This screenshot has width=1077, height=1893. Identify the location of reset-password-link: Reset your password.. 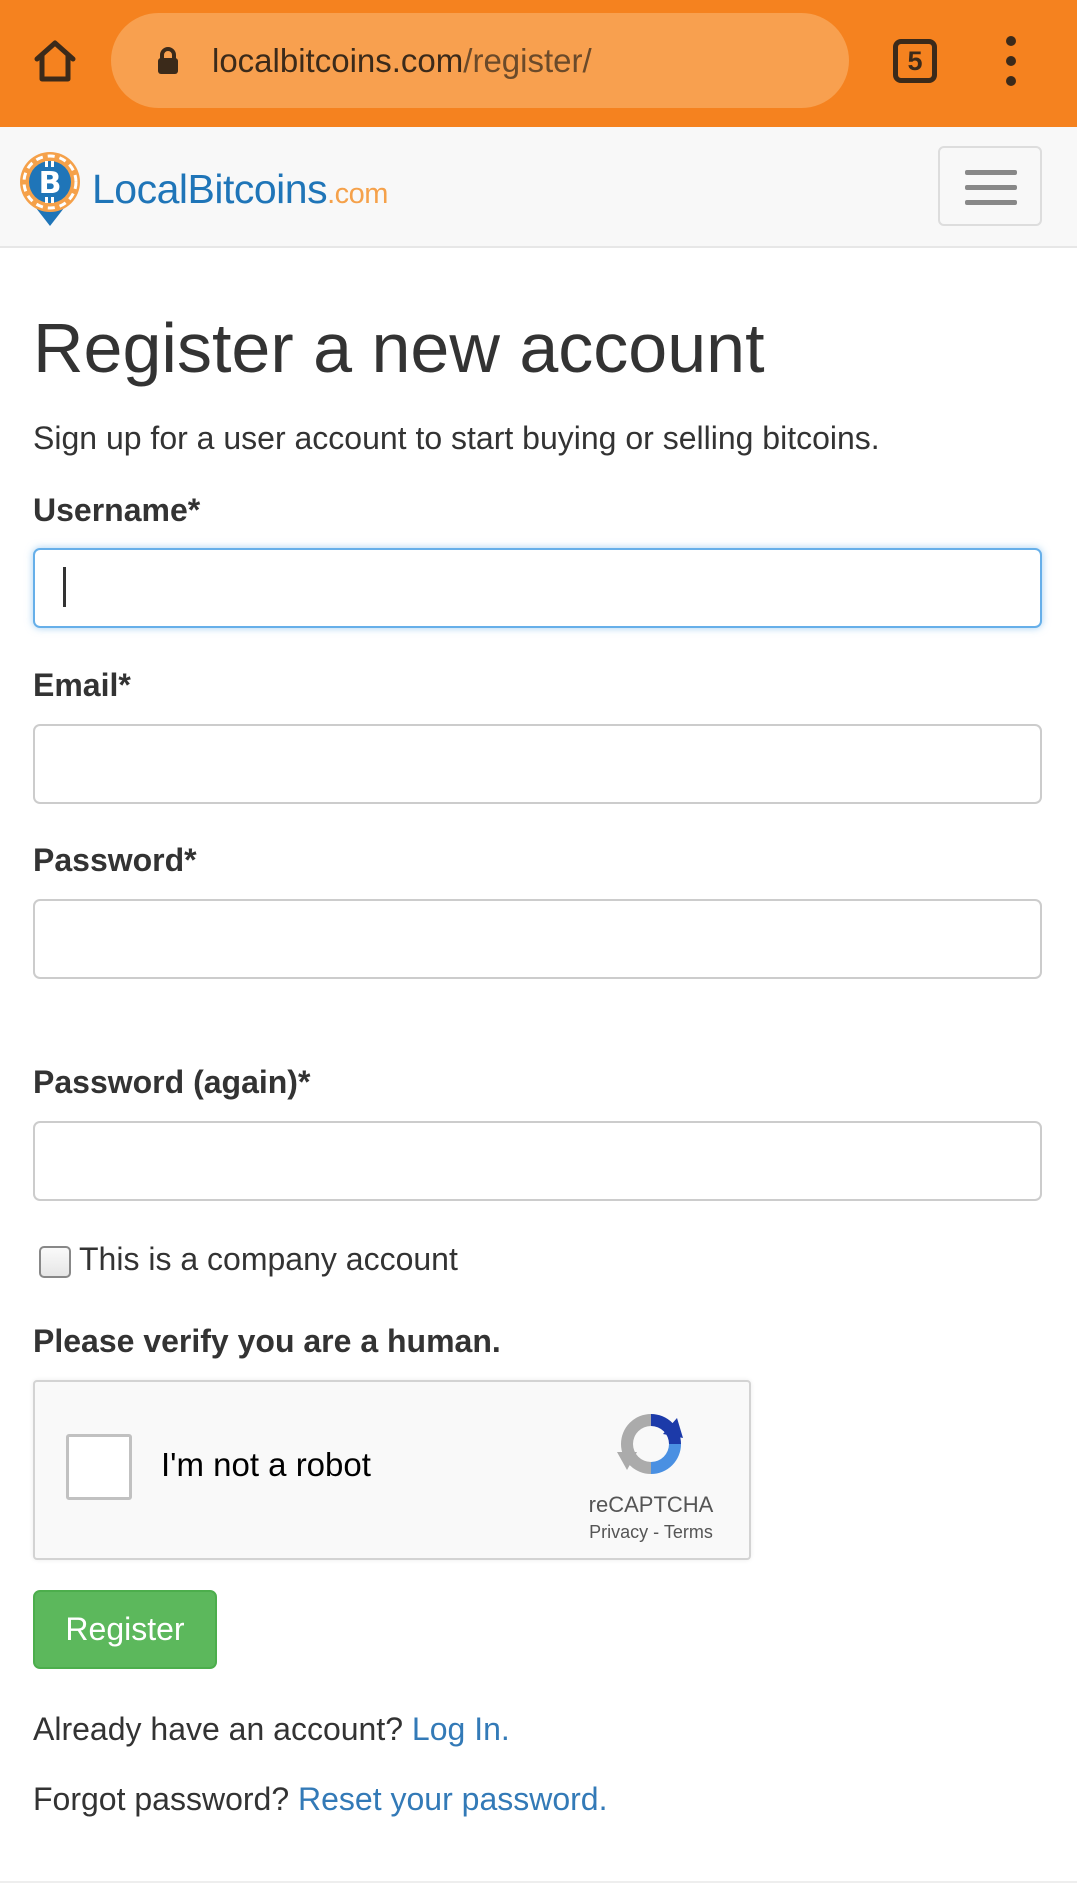
(452, 1799).